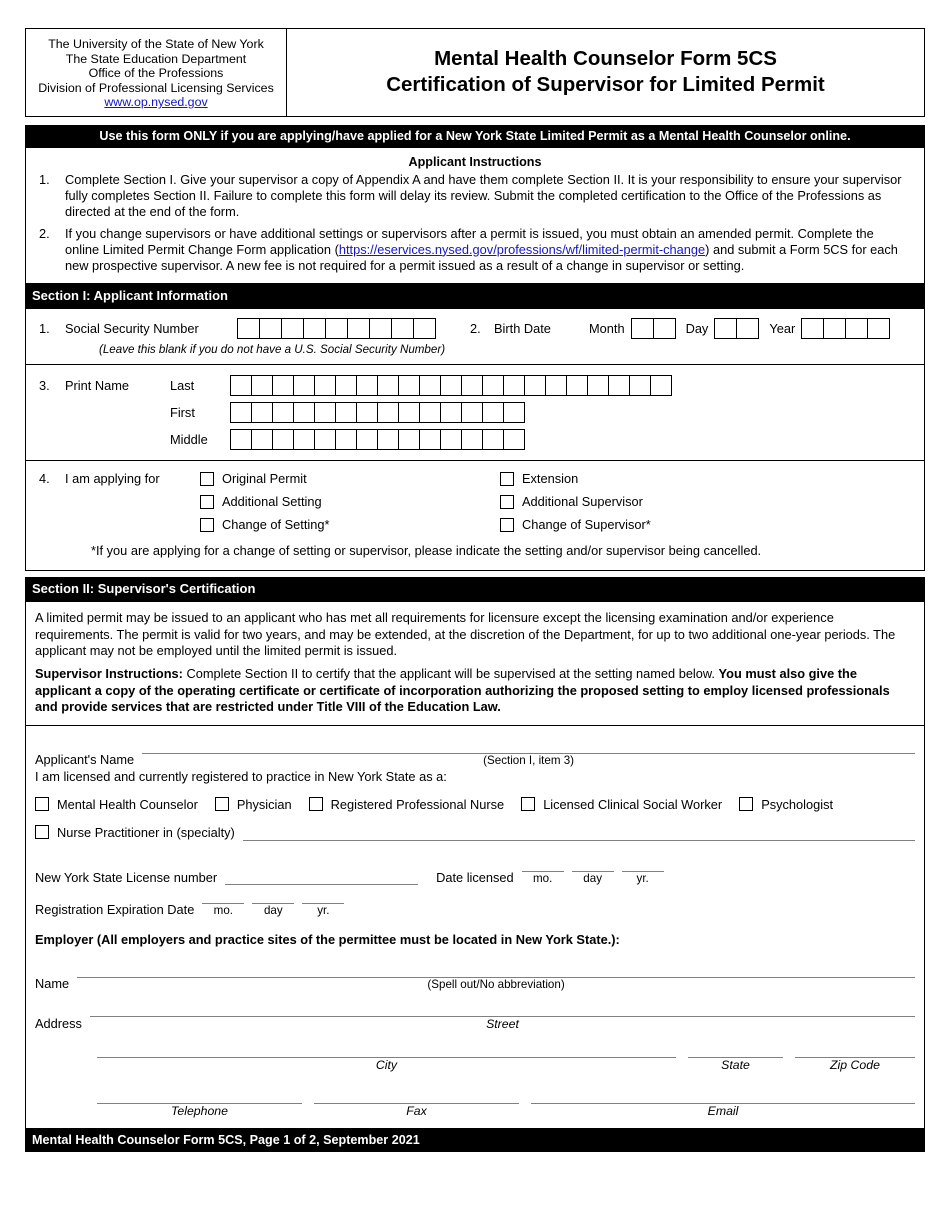  What do you see at coordinates (650, 501) in the screenshot?
I see `checkbox-row-additional-supervisor: Additional Supervisor` at bounding box center [650, 501].